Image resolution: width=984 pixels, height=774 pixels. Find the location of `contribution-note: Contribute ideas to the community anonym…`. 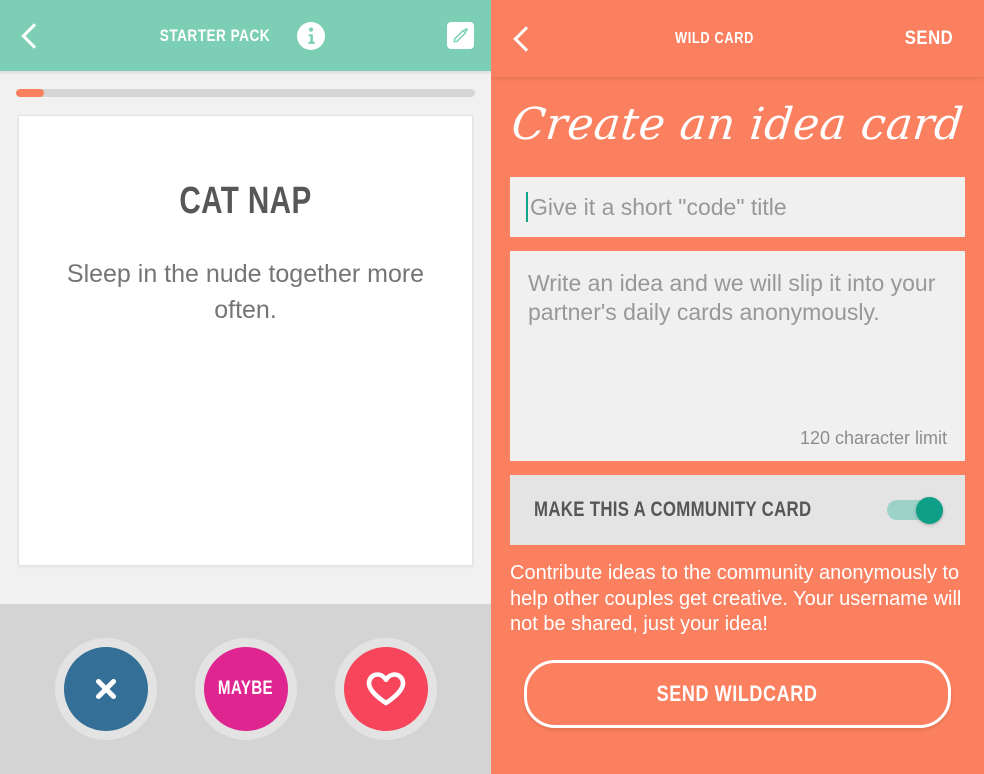

contribution-note: Contribute ideas to the community anonym… is located at coordinates (736, 599).